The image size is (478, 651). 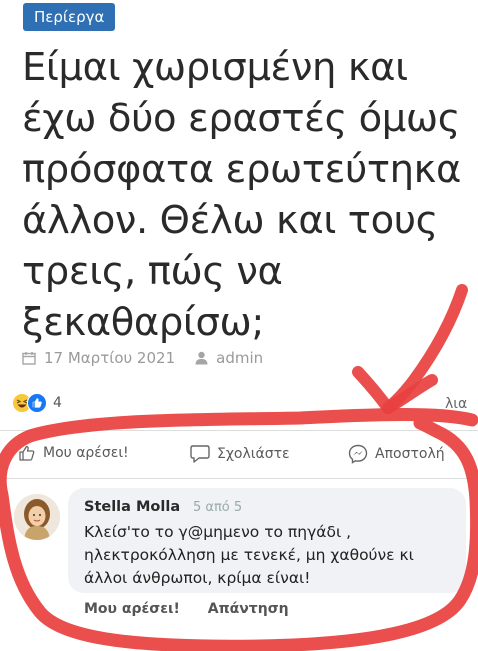 What do you see at coordinates (198, 609) in the screenshot?
I see `comment-links: Μου αρέσει! Απάντηση` at bounding box center [198, 609].